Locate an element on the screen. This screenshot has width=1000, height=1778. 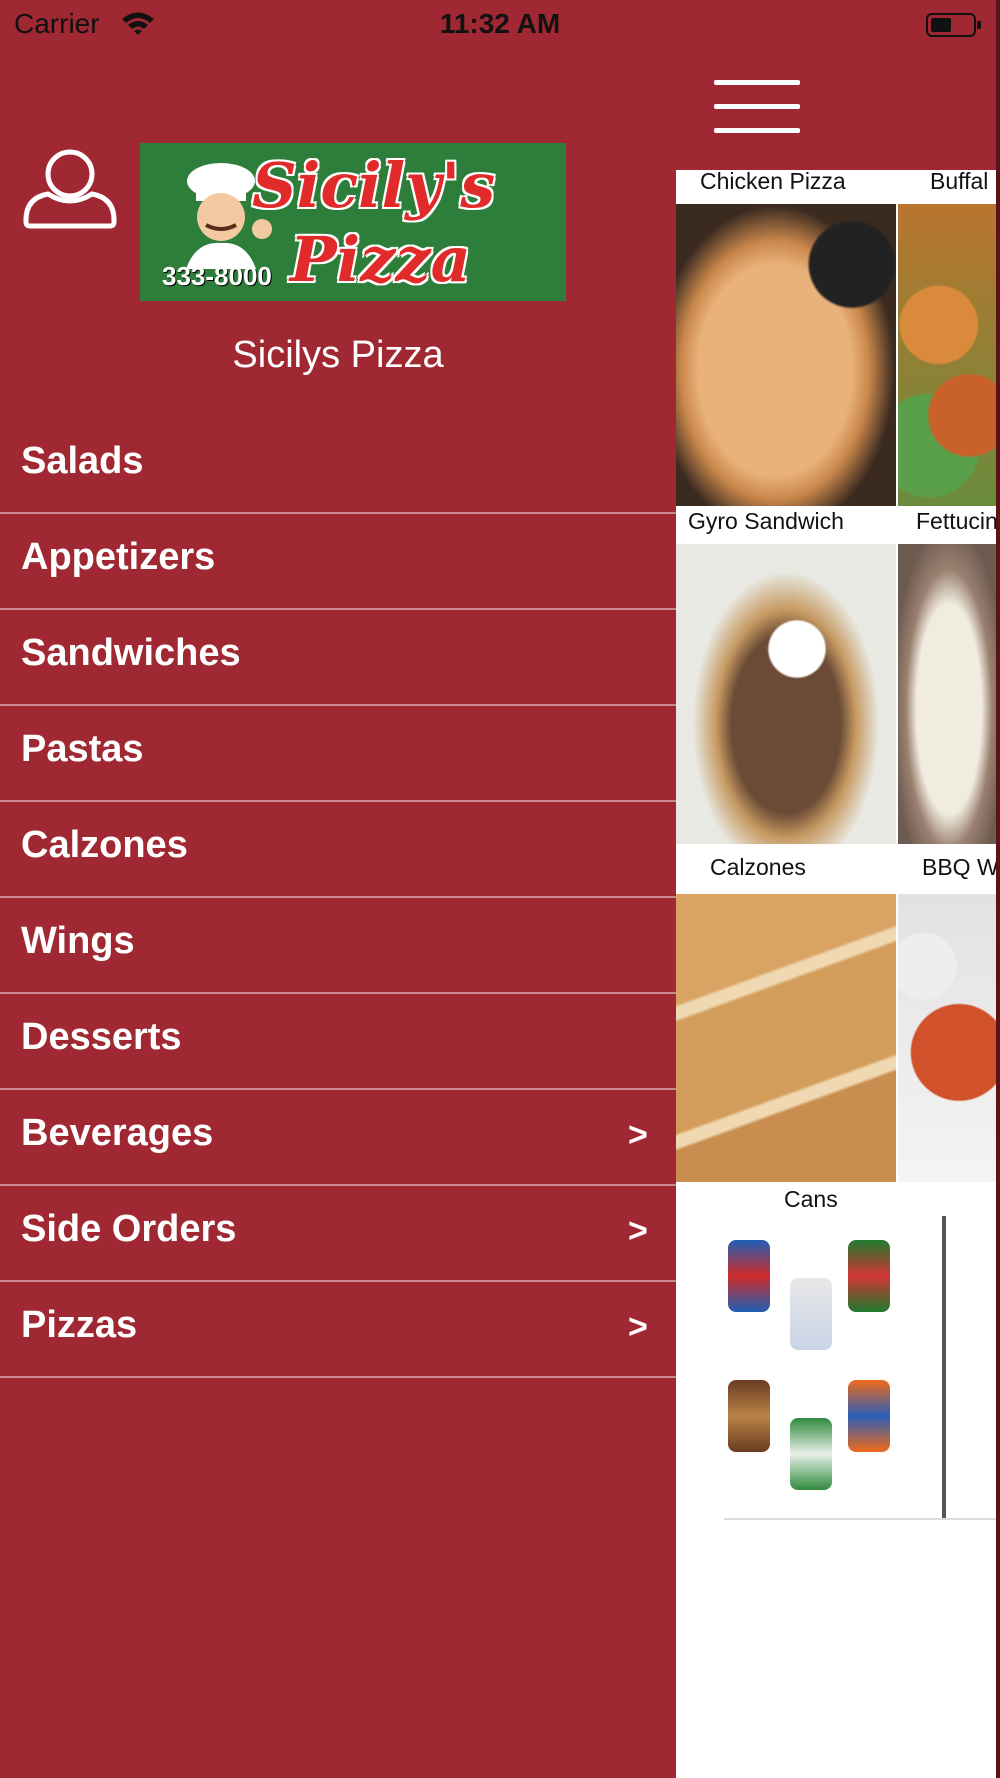
menu-item-label: Wings is located at coordinates (78, 941).